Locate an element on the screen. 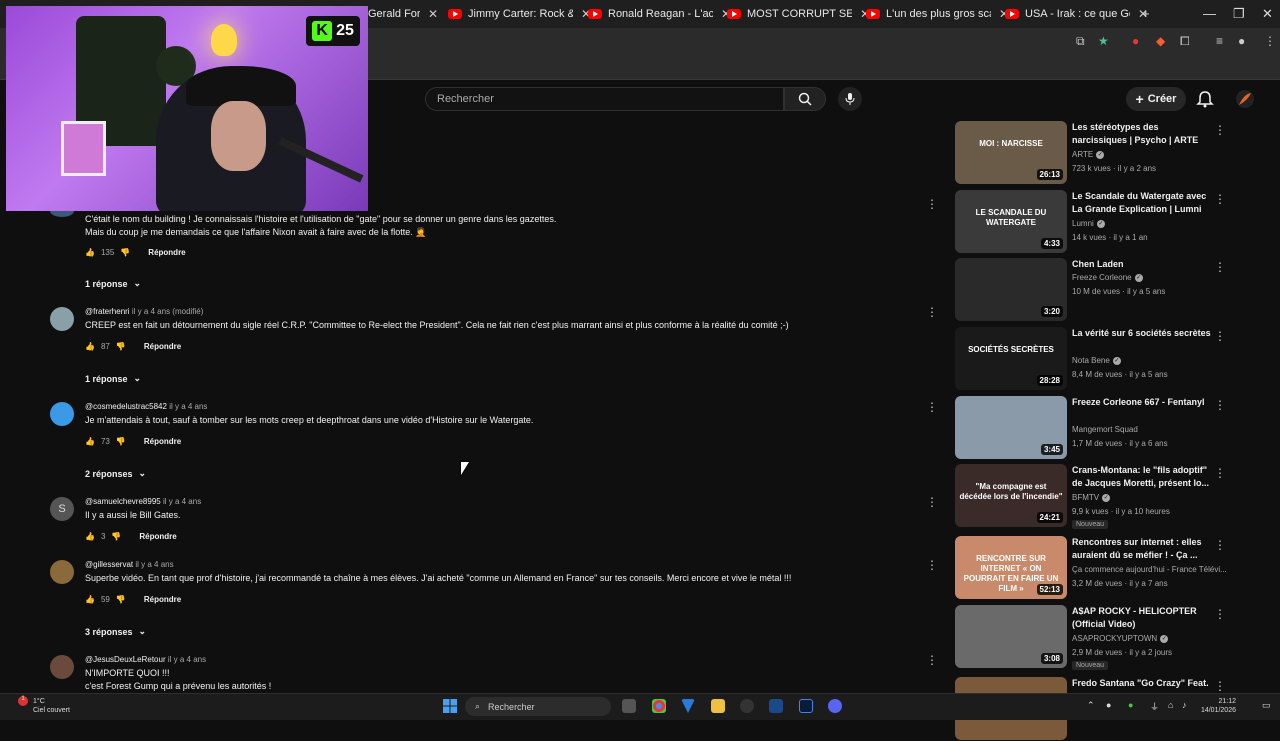 The height and width of the screenshot is (741, 1280). channel-name: Lumni ✓ is located at coordinates (1088, 223).